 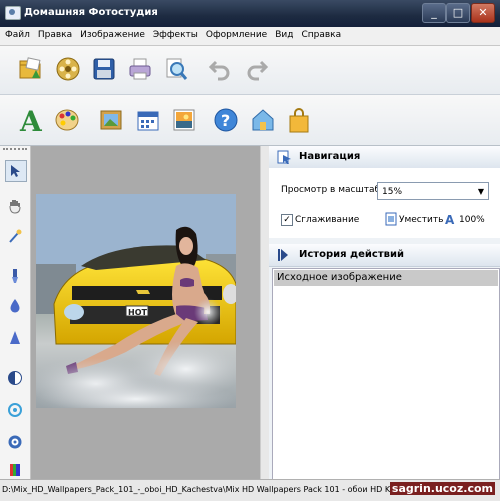 What do you see at coordinates (421, 220) in the screenshot?
I see `fit-label: Уместить` at bounding box center [421, 220].